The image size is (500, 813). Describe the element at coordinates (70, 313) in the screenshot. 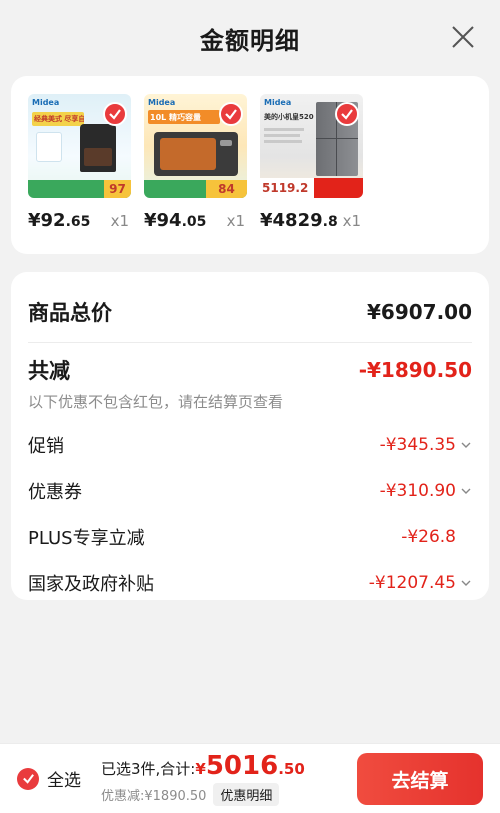

I see `total-label: 商品总价` at that location.